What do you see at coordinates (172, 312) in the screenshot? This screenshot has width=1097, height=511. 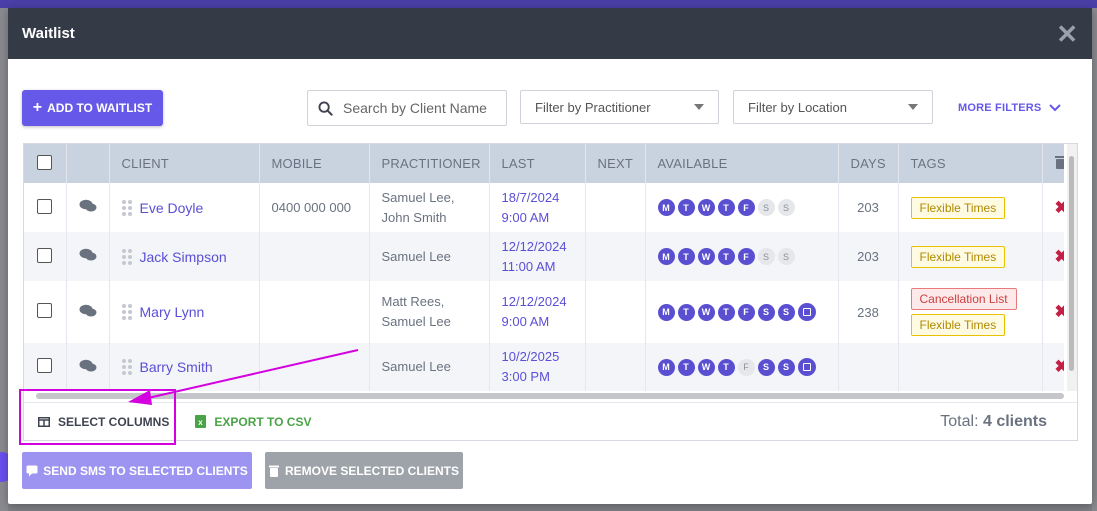 I see `client-name-link: Mary Lynn` at bounding box center [172, 312].